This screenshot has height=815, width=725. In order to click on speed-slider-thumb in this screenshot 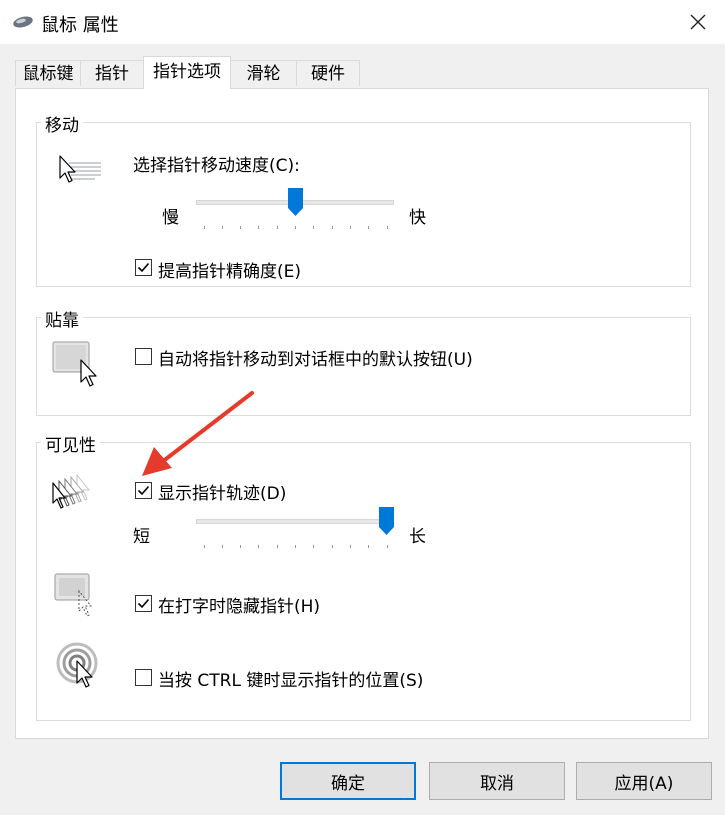, I will do `click(295, 202)`.